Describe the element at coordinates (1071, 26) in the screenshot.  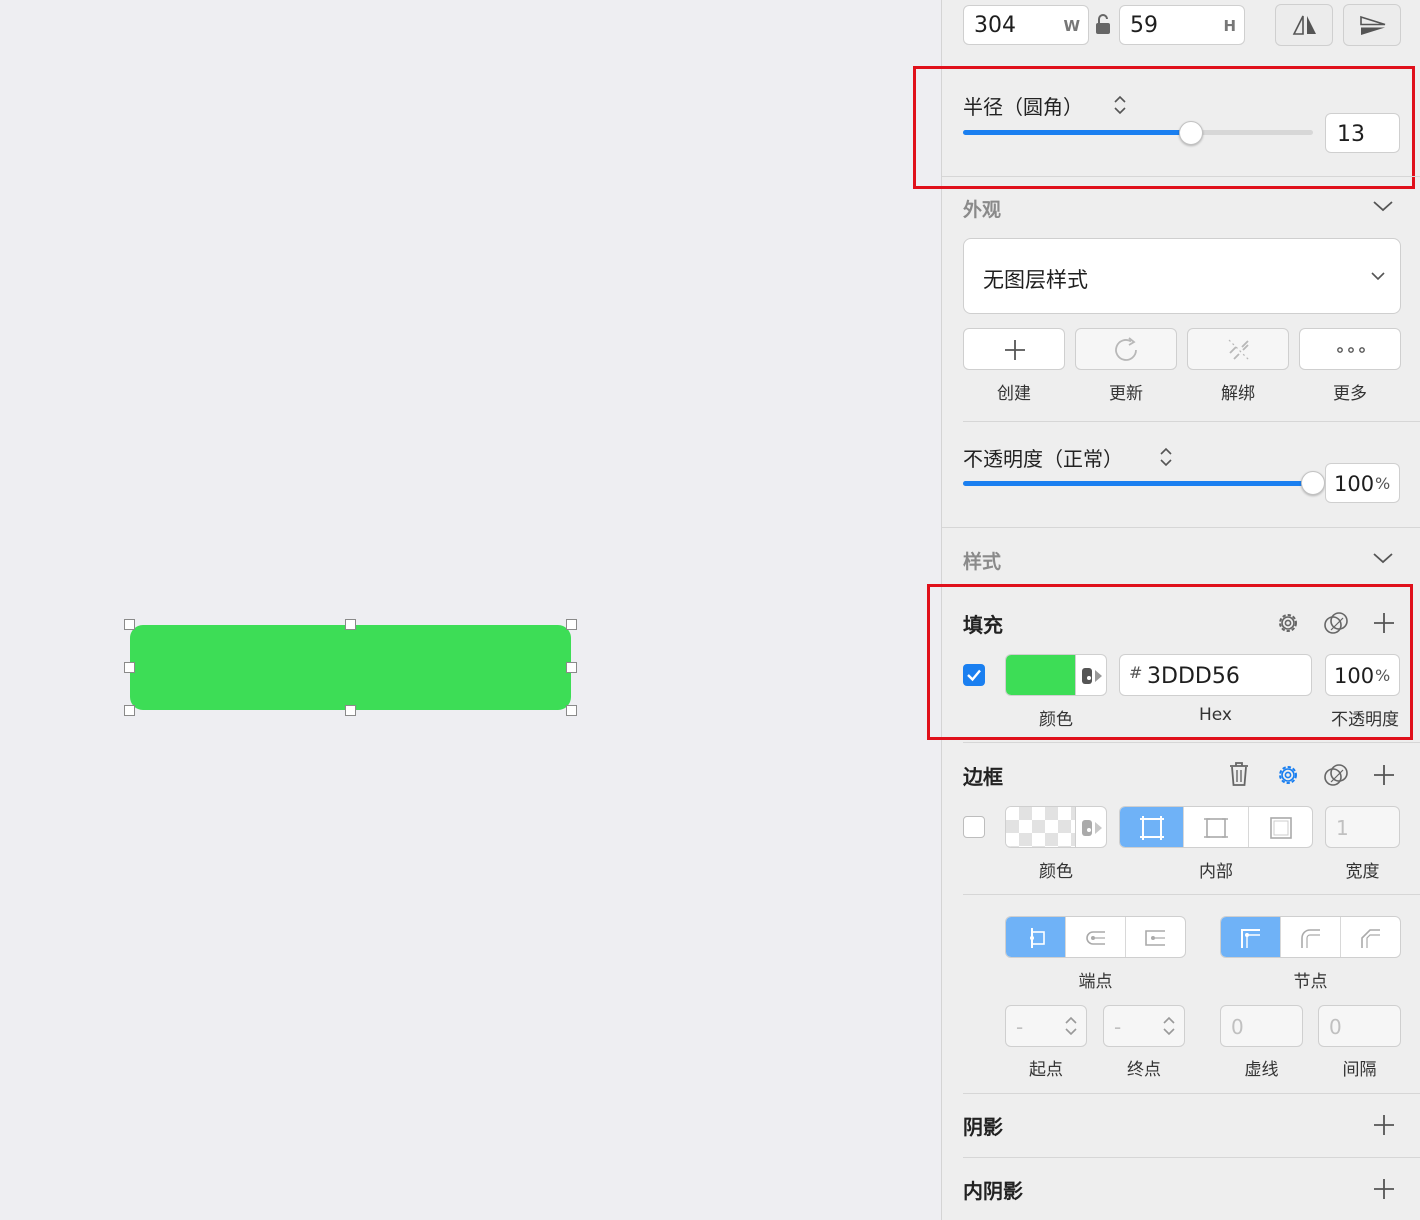
I see `width-suffix: W` at that location.